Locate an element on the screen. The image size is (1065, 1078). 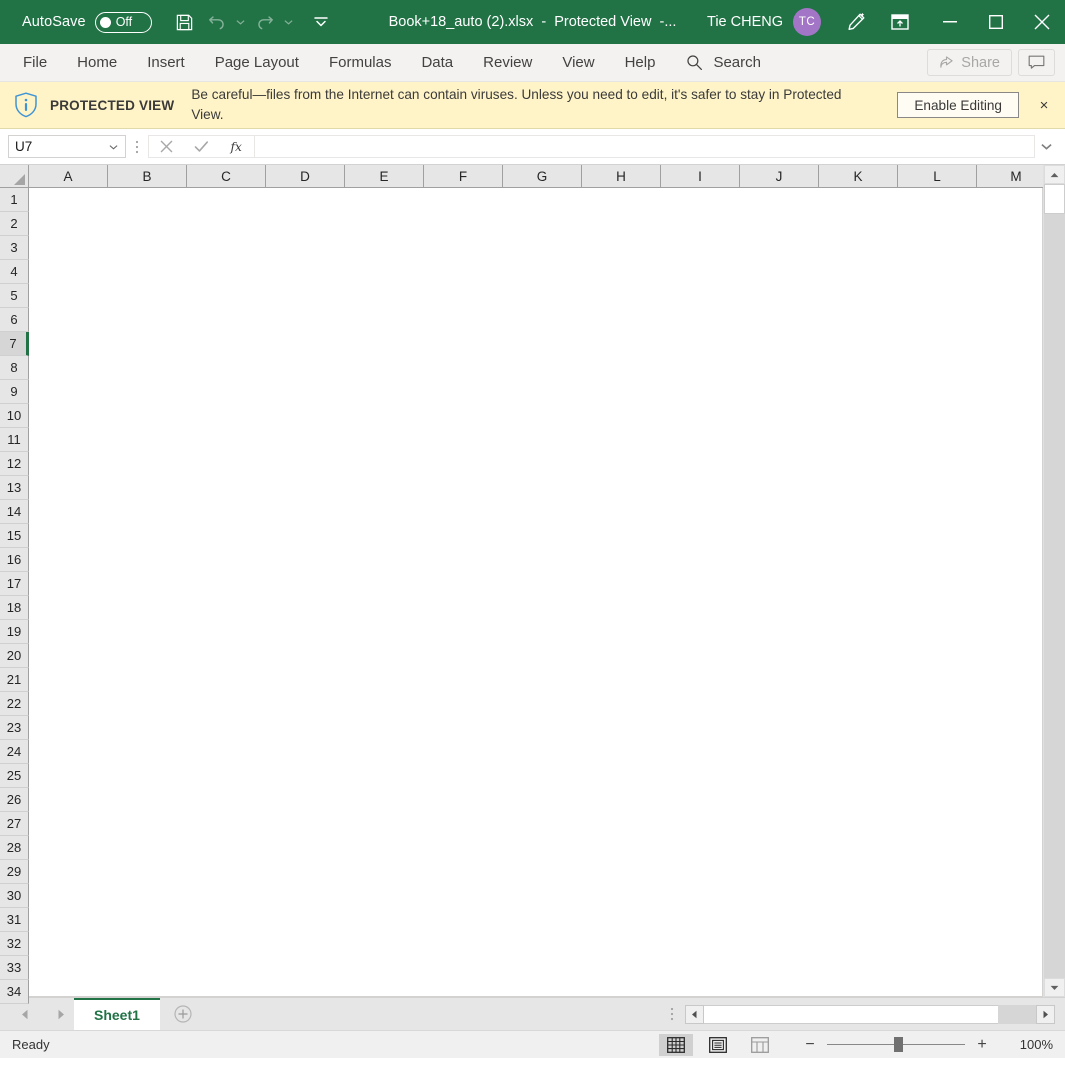
column-header-I: I is located at coordinates (700, 176).